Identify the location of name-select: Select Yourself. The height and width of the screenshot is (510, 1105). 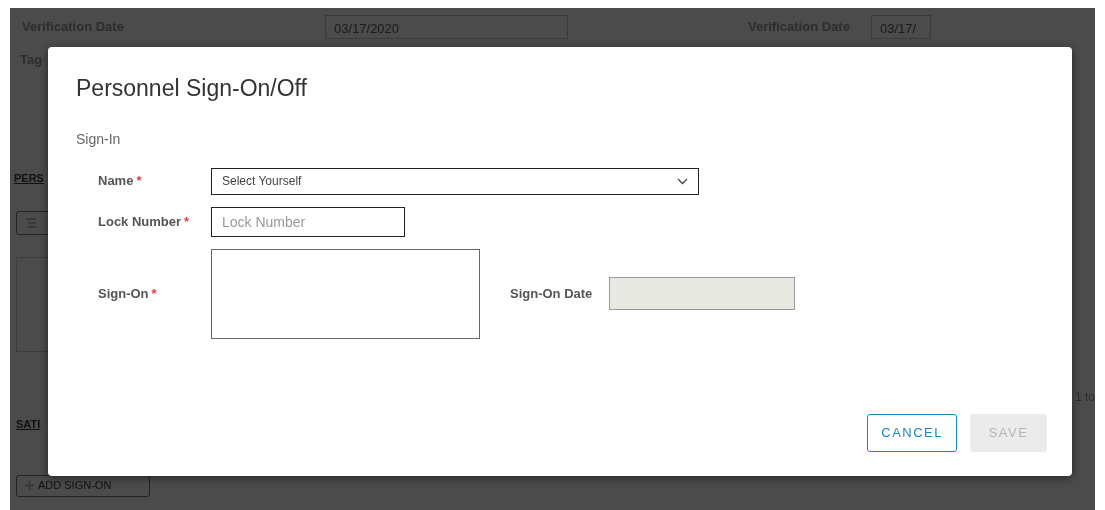
(455, 181).